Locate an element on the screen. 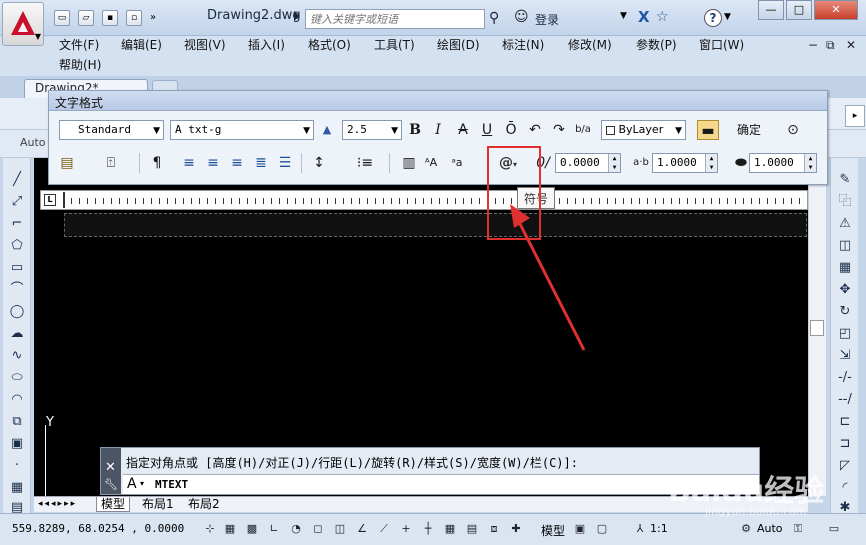 The image size is (866, 545). menu-format: 格式(O) is located at coordinates (329, 44).